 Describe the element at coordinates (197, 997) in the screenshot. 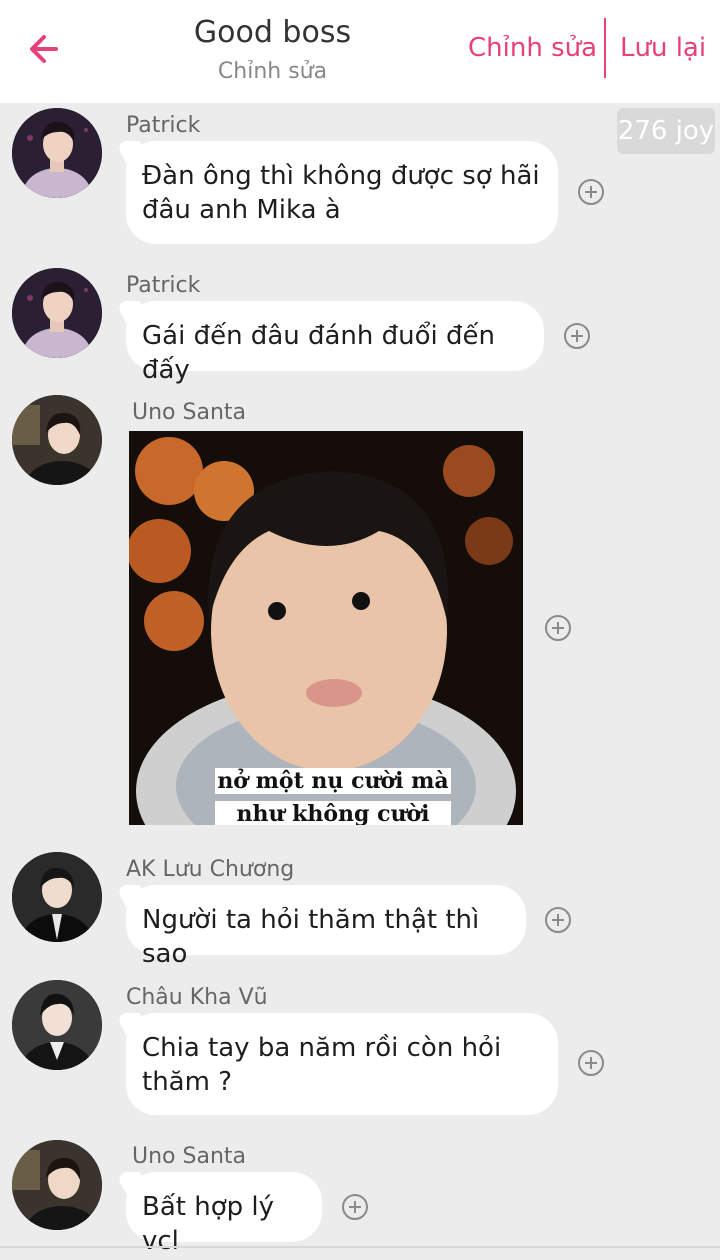

I see `sender-name: Châu Kha Vũ` at that location.